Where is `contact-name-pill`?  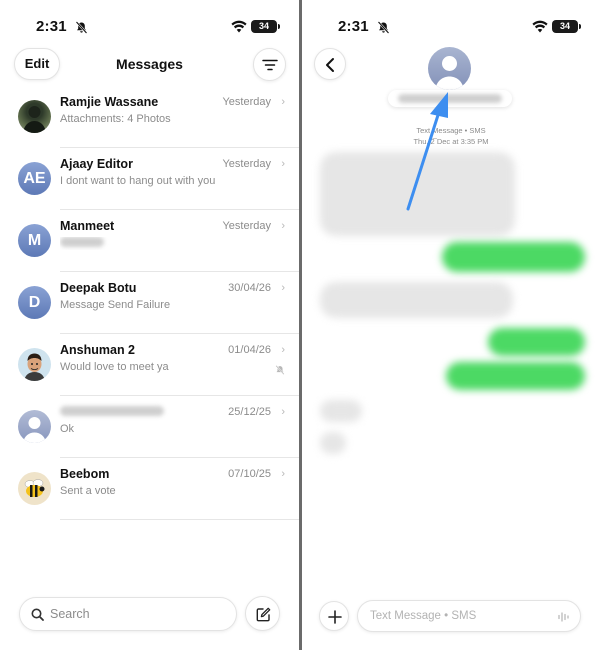 contact-name-pill is located at coordinates (450, 98).